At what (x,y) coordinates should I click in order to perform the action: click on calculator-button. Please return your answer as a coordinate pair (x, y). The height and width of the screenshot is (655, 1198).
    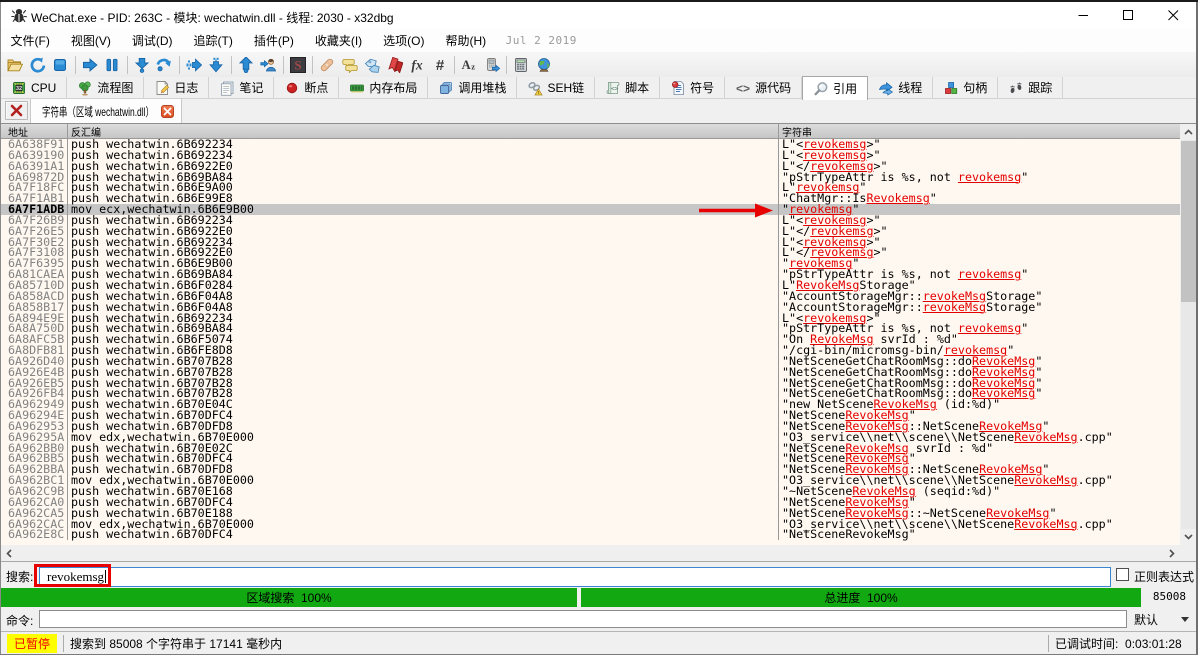
    Looking at the image, I should click on (521, 65).